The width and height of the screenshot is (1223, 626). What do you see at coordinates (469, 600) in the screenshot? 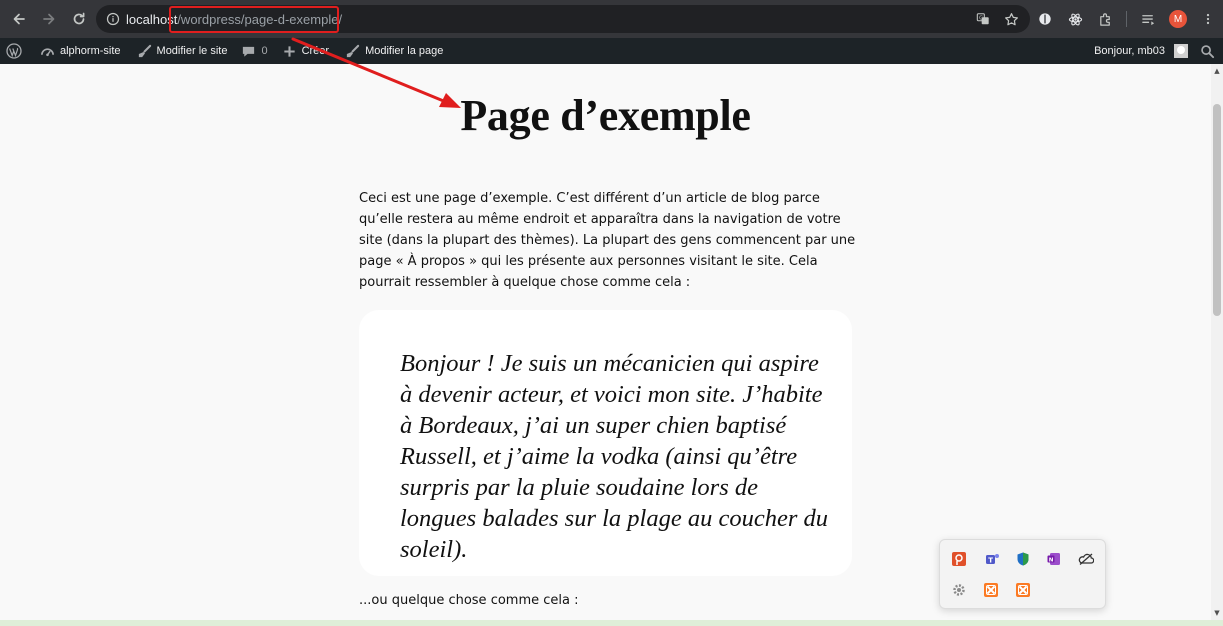
I see `outro-paragraph: ...ou quelque chose comme cela :` at bounding box center [469, 600].